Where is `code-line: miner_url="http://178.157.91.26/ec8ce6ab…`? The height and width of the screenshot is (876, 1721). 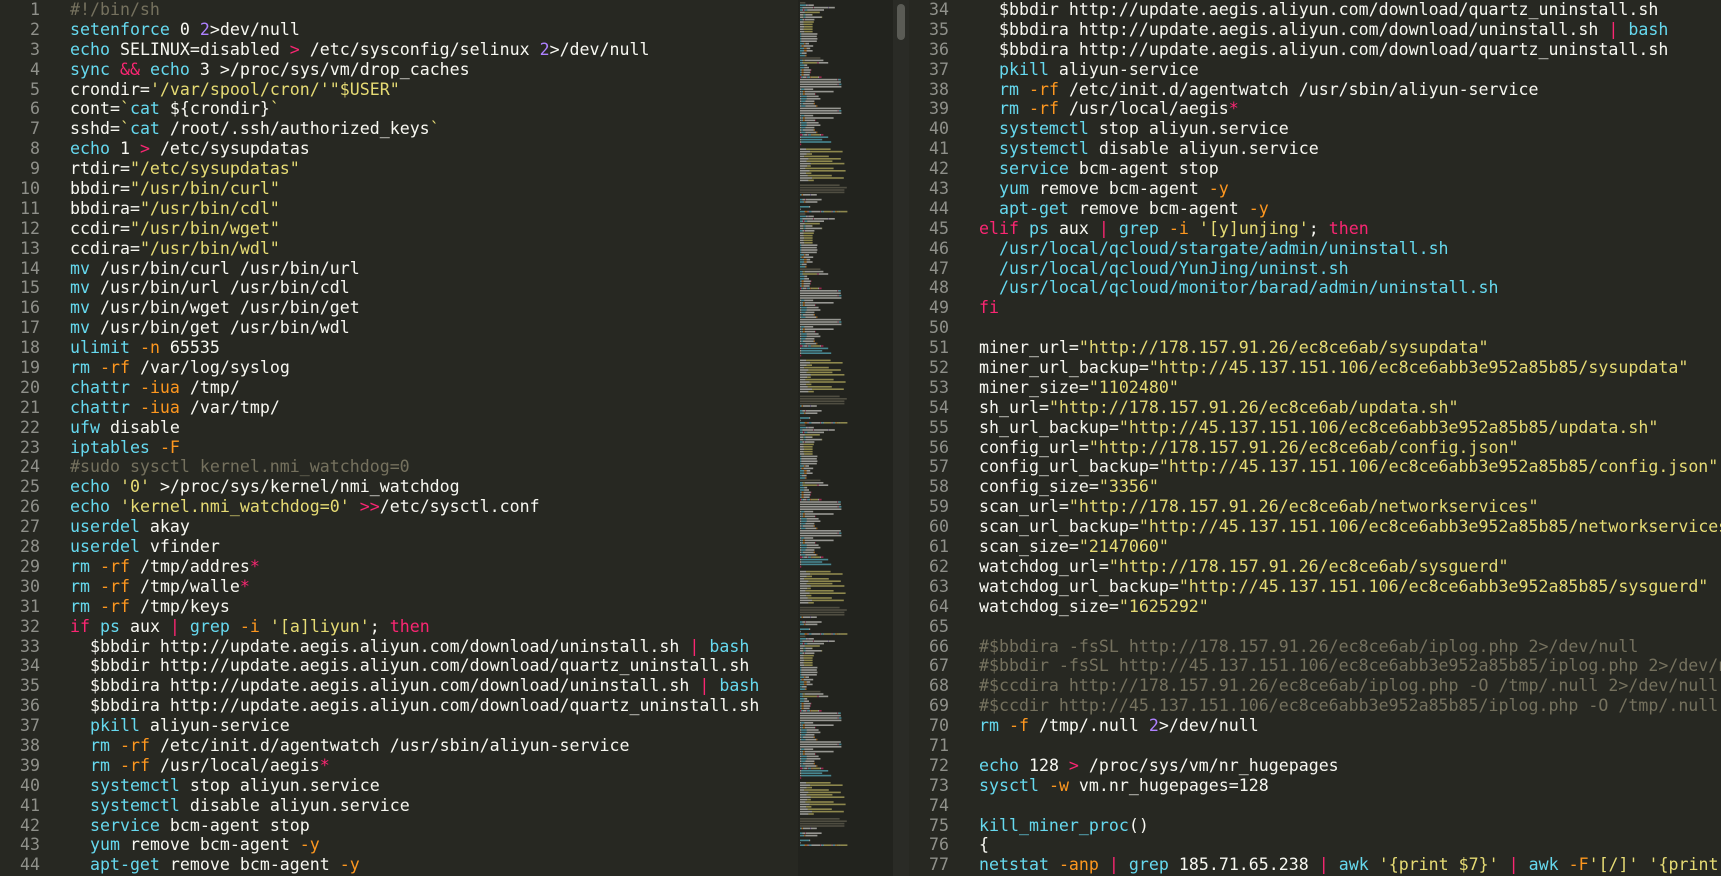 code-line: miner_url="http://178.157.91.26/ec8ce6ab… is located at coordinates (1341, 348).